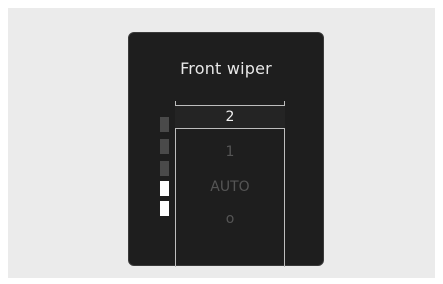 The image size is (443, 284). Describe the element at coordinates (226, 68) in the screenshot. I see `panel-title: Front wiper` at that location.